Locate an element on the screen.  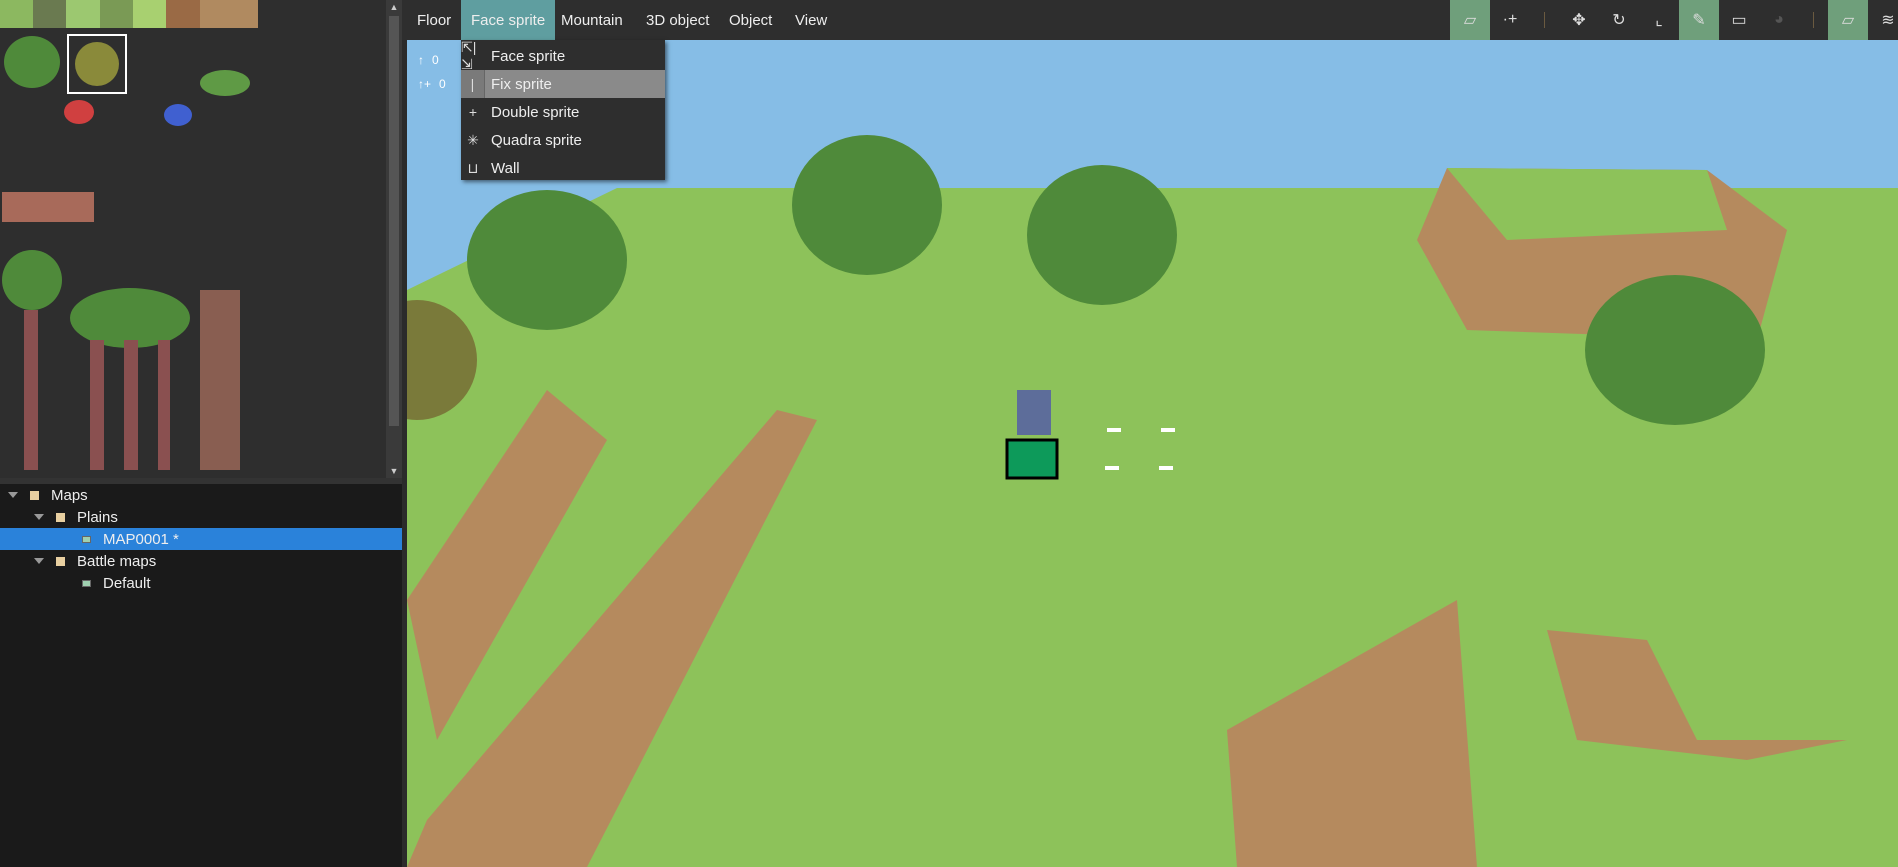
menu-mountain: Mountain is located at coordinates (592, 20).